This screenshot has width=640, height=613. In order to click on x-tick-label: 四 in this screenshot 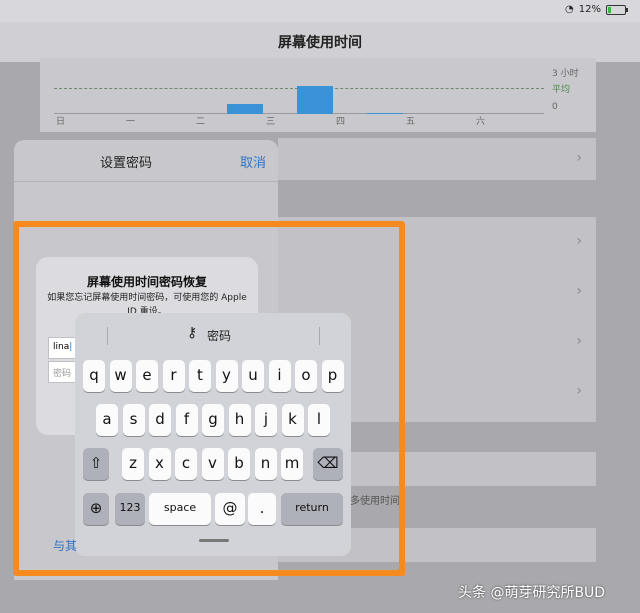, I will do `click(341, 122)`.